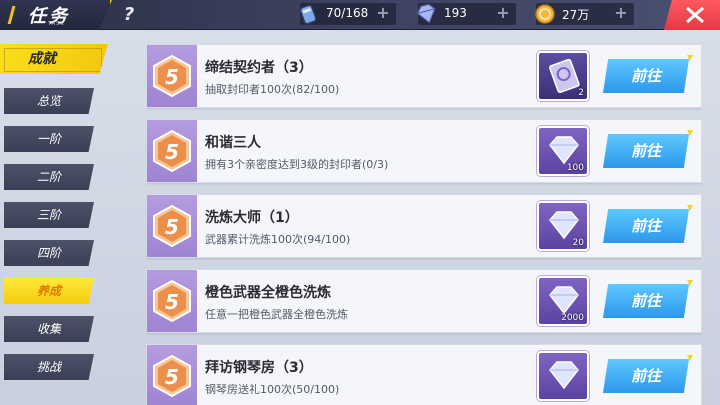 The width and height of the screenshot is (720, 405). I want to click on reward-slot, so click(563, 376).